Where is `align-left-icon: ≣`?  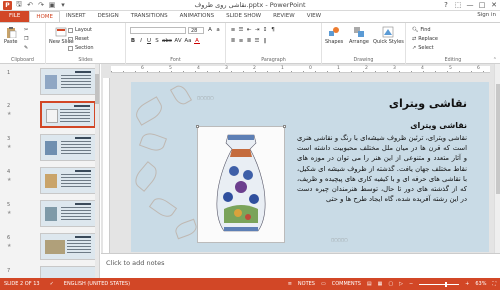 align-left-icon: ≣ is located at coordinates (233, 41).